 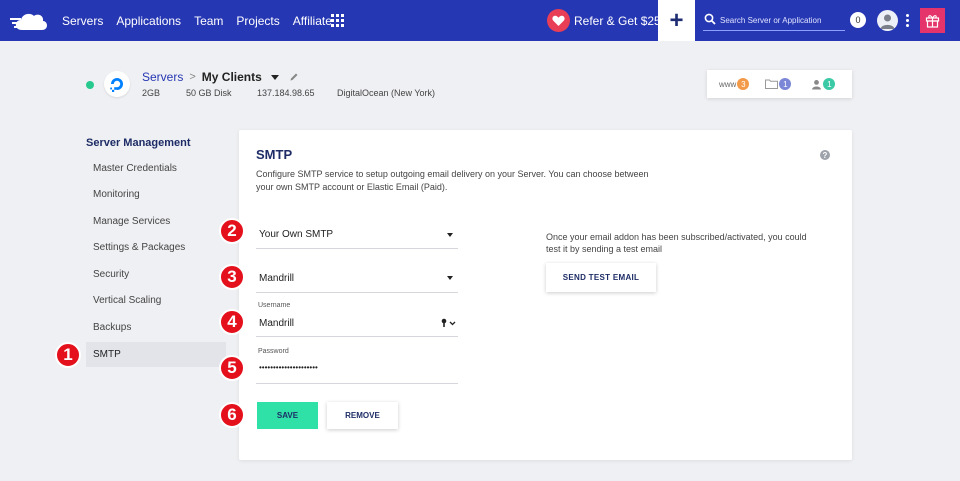 I want to click on search-box, so click(x=774, y=20).